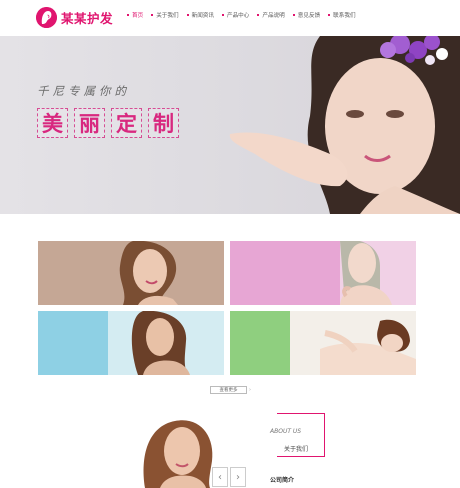 Image resolution: width=460 pixels, height=488 pixels. Describe the element at coordinates (220, 477) in the screenshot. I see `chevron-left-icon: ‹` at that location.